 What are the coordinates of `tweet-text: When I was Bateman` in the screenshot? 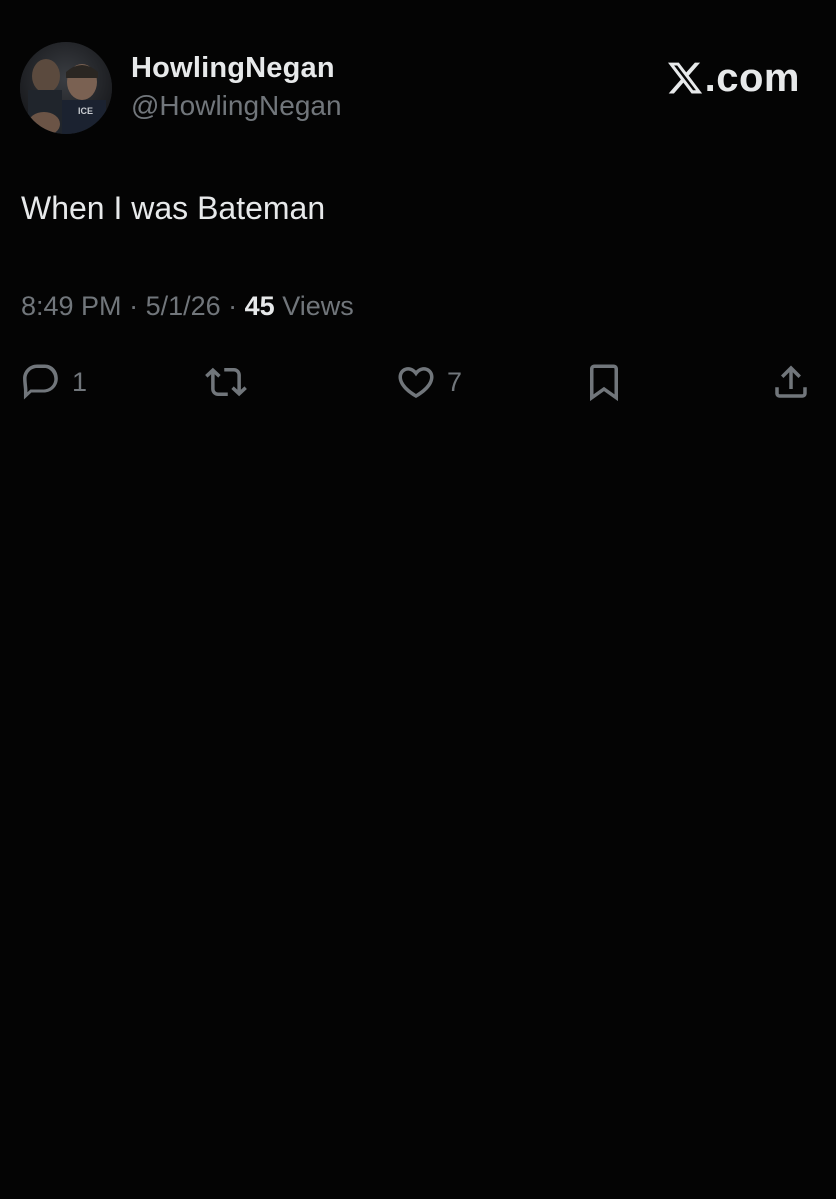 It's located at (173, 208).